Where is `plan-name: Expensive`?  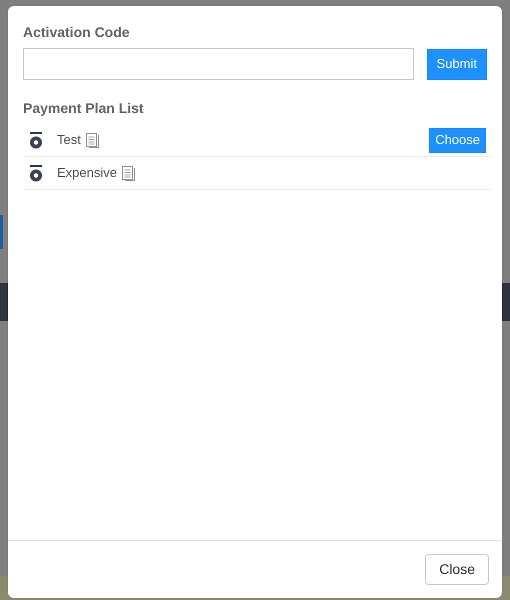
plan-name: Expensive is located at coordinates (87, 173).